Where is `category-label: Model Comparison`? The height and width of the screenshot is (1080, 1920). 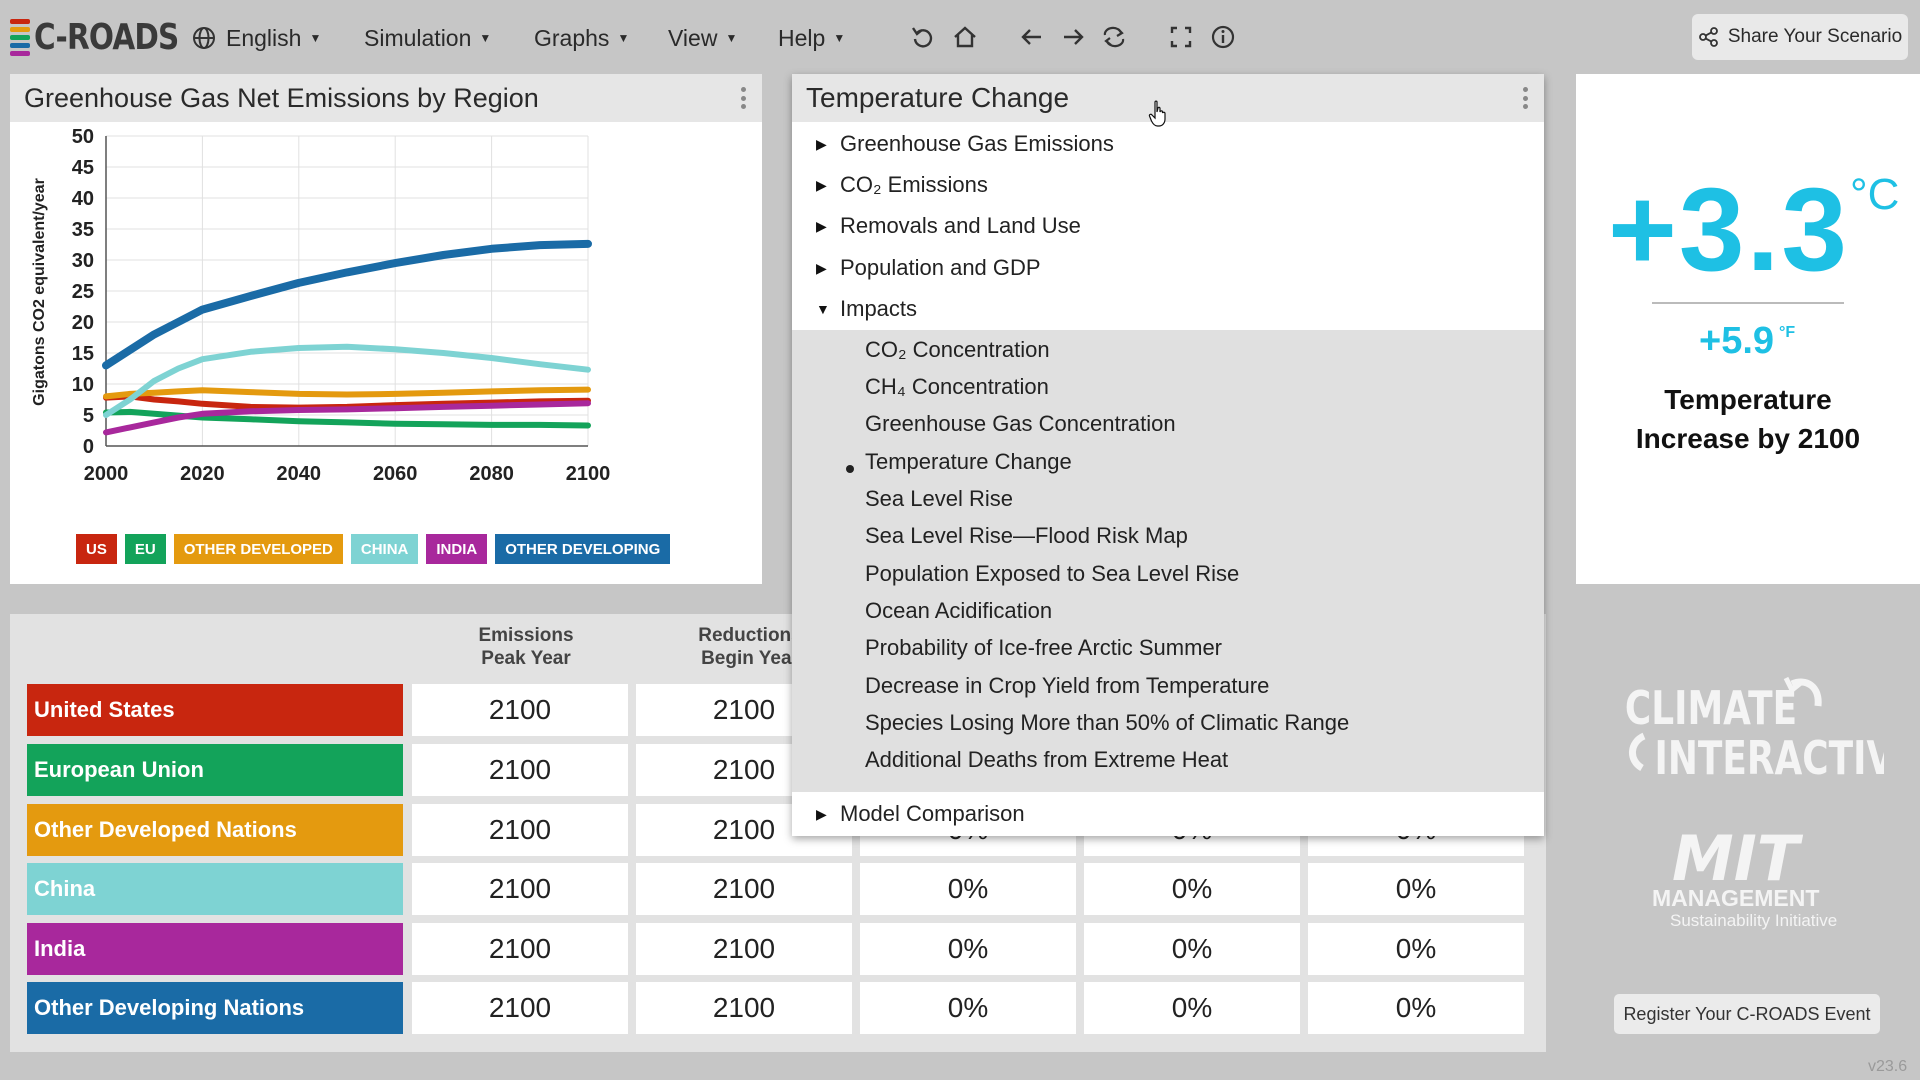 category-label: Model Comparison is located at coordinates (932, 813).